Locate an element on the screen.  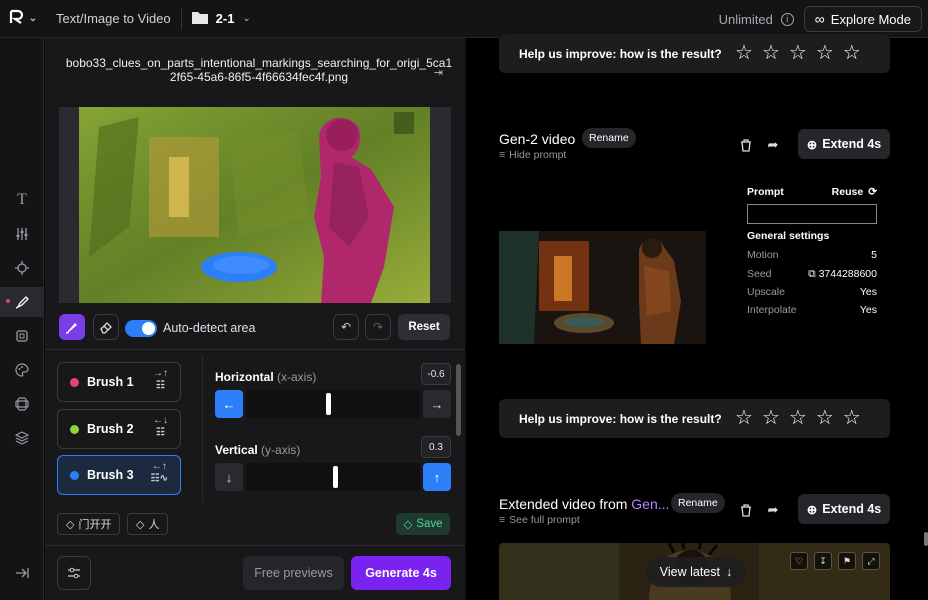
explore-mode-button: ∞ Explore Mode is located at coordinates (862, 19).